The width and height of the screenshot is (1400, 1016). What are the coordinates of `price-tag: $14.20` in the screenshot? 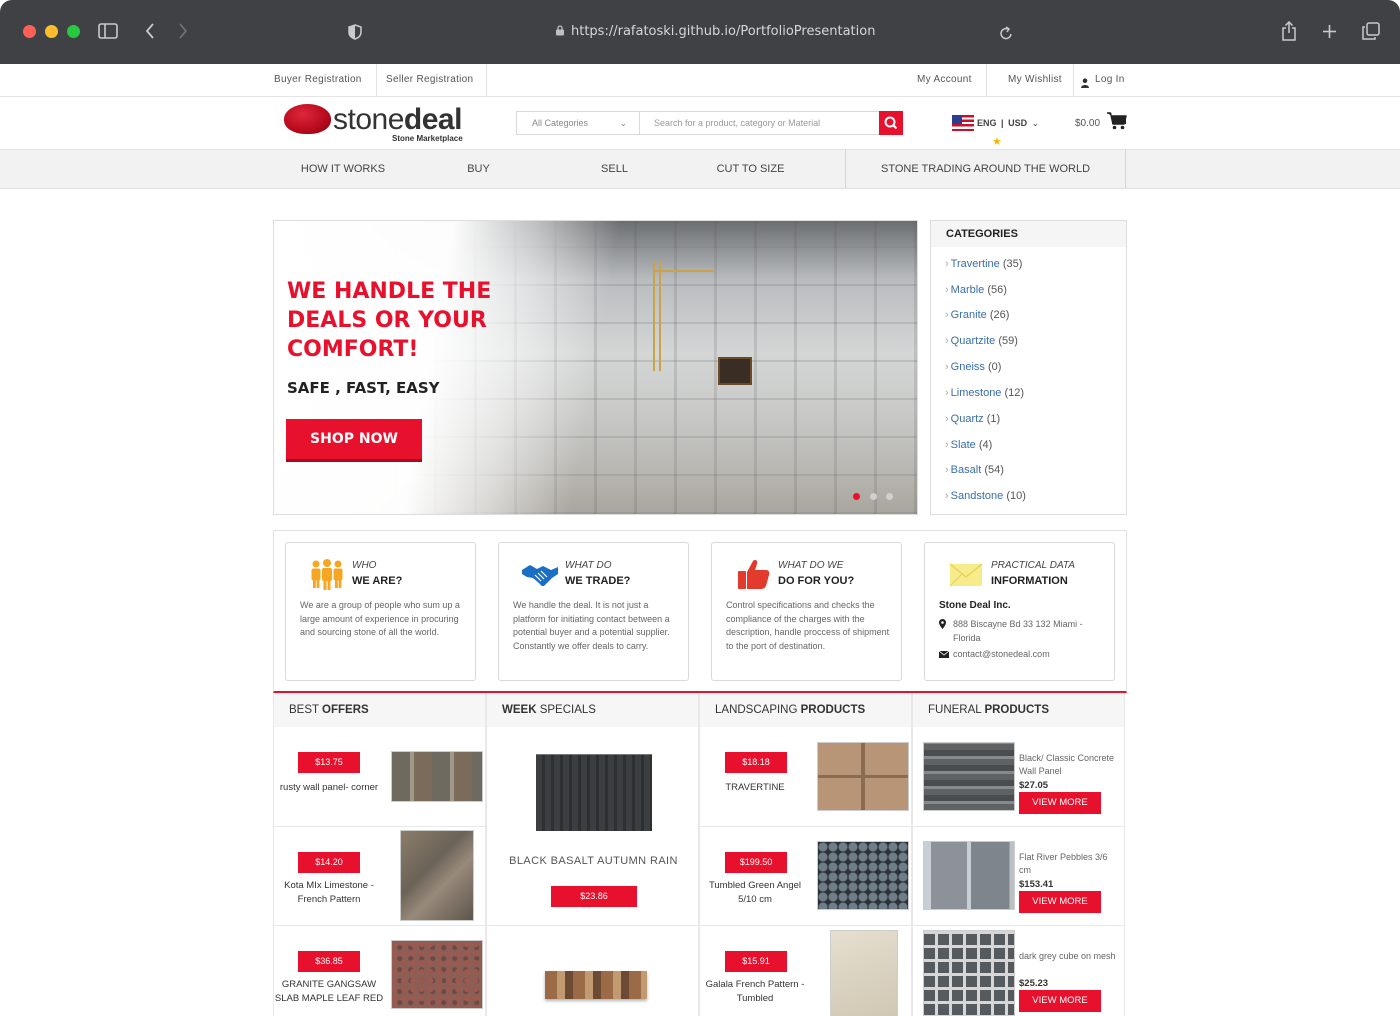 It's located at (329, 862).